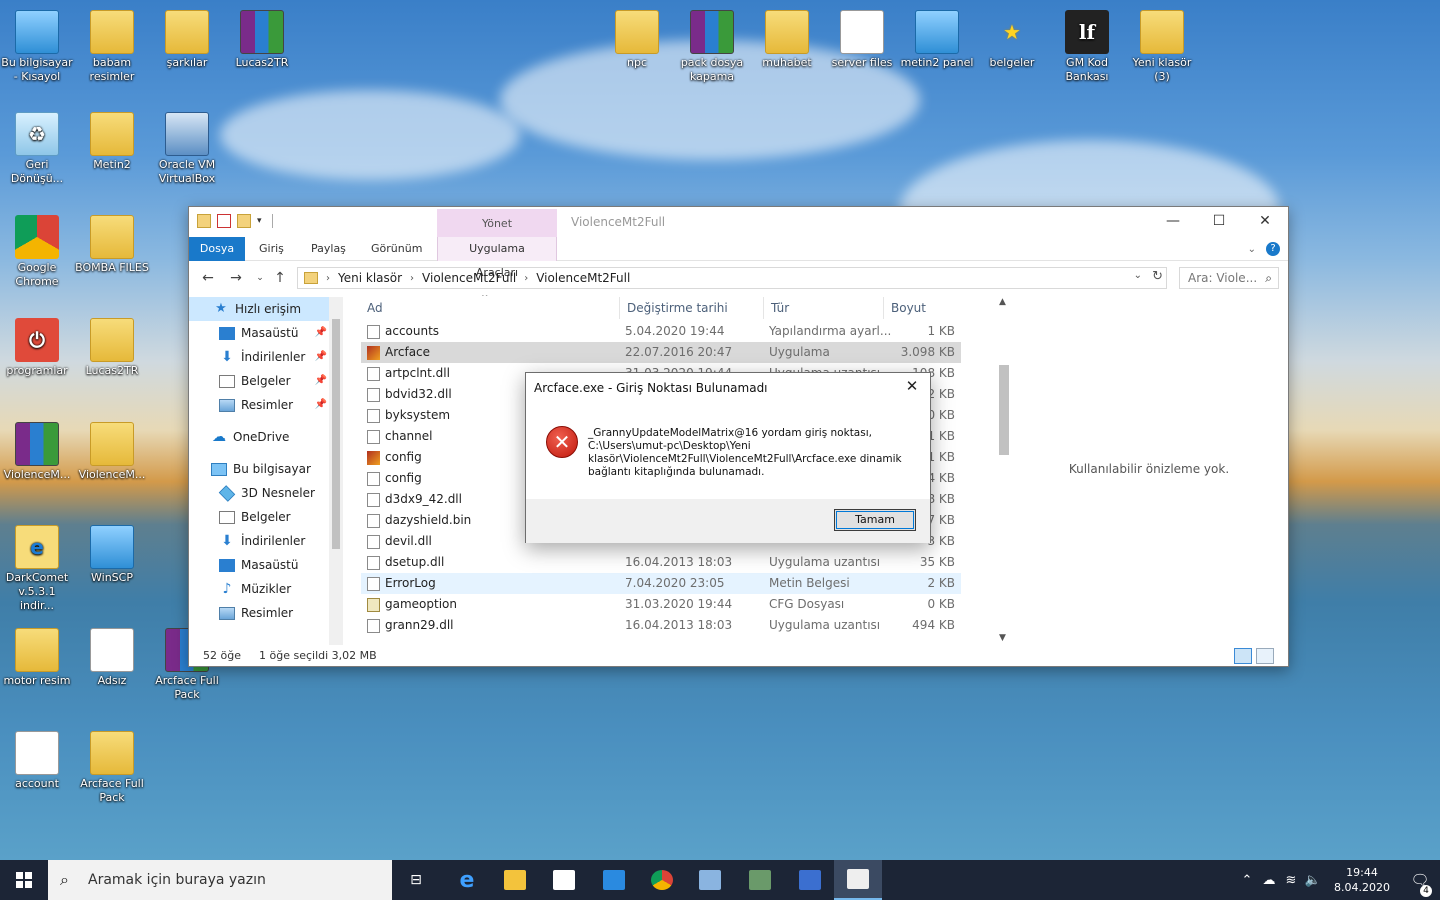 Image resolution: width=1440 pixels, height=900 pixels. What do you see at coordinates (710, 880) in the screenshot?
I see `taskbar-virtualbox` at bounding box center [710, 880].